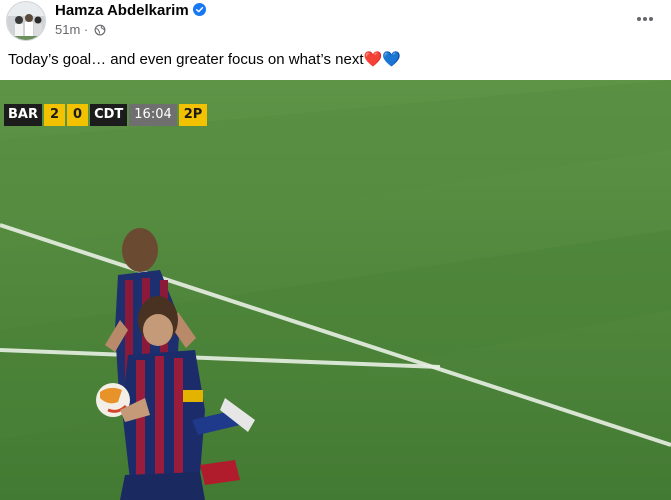  Describe the element at coordinates (153, 115) in the screenshot. I see `scorebug-clock: 16:04` at that location.